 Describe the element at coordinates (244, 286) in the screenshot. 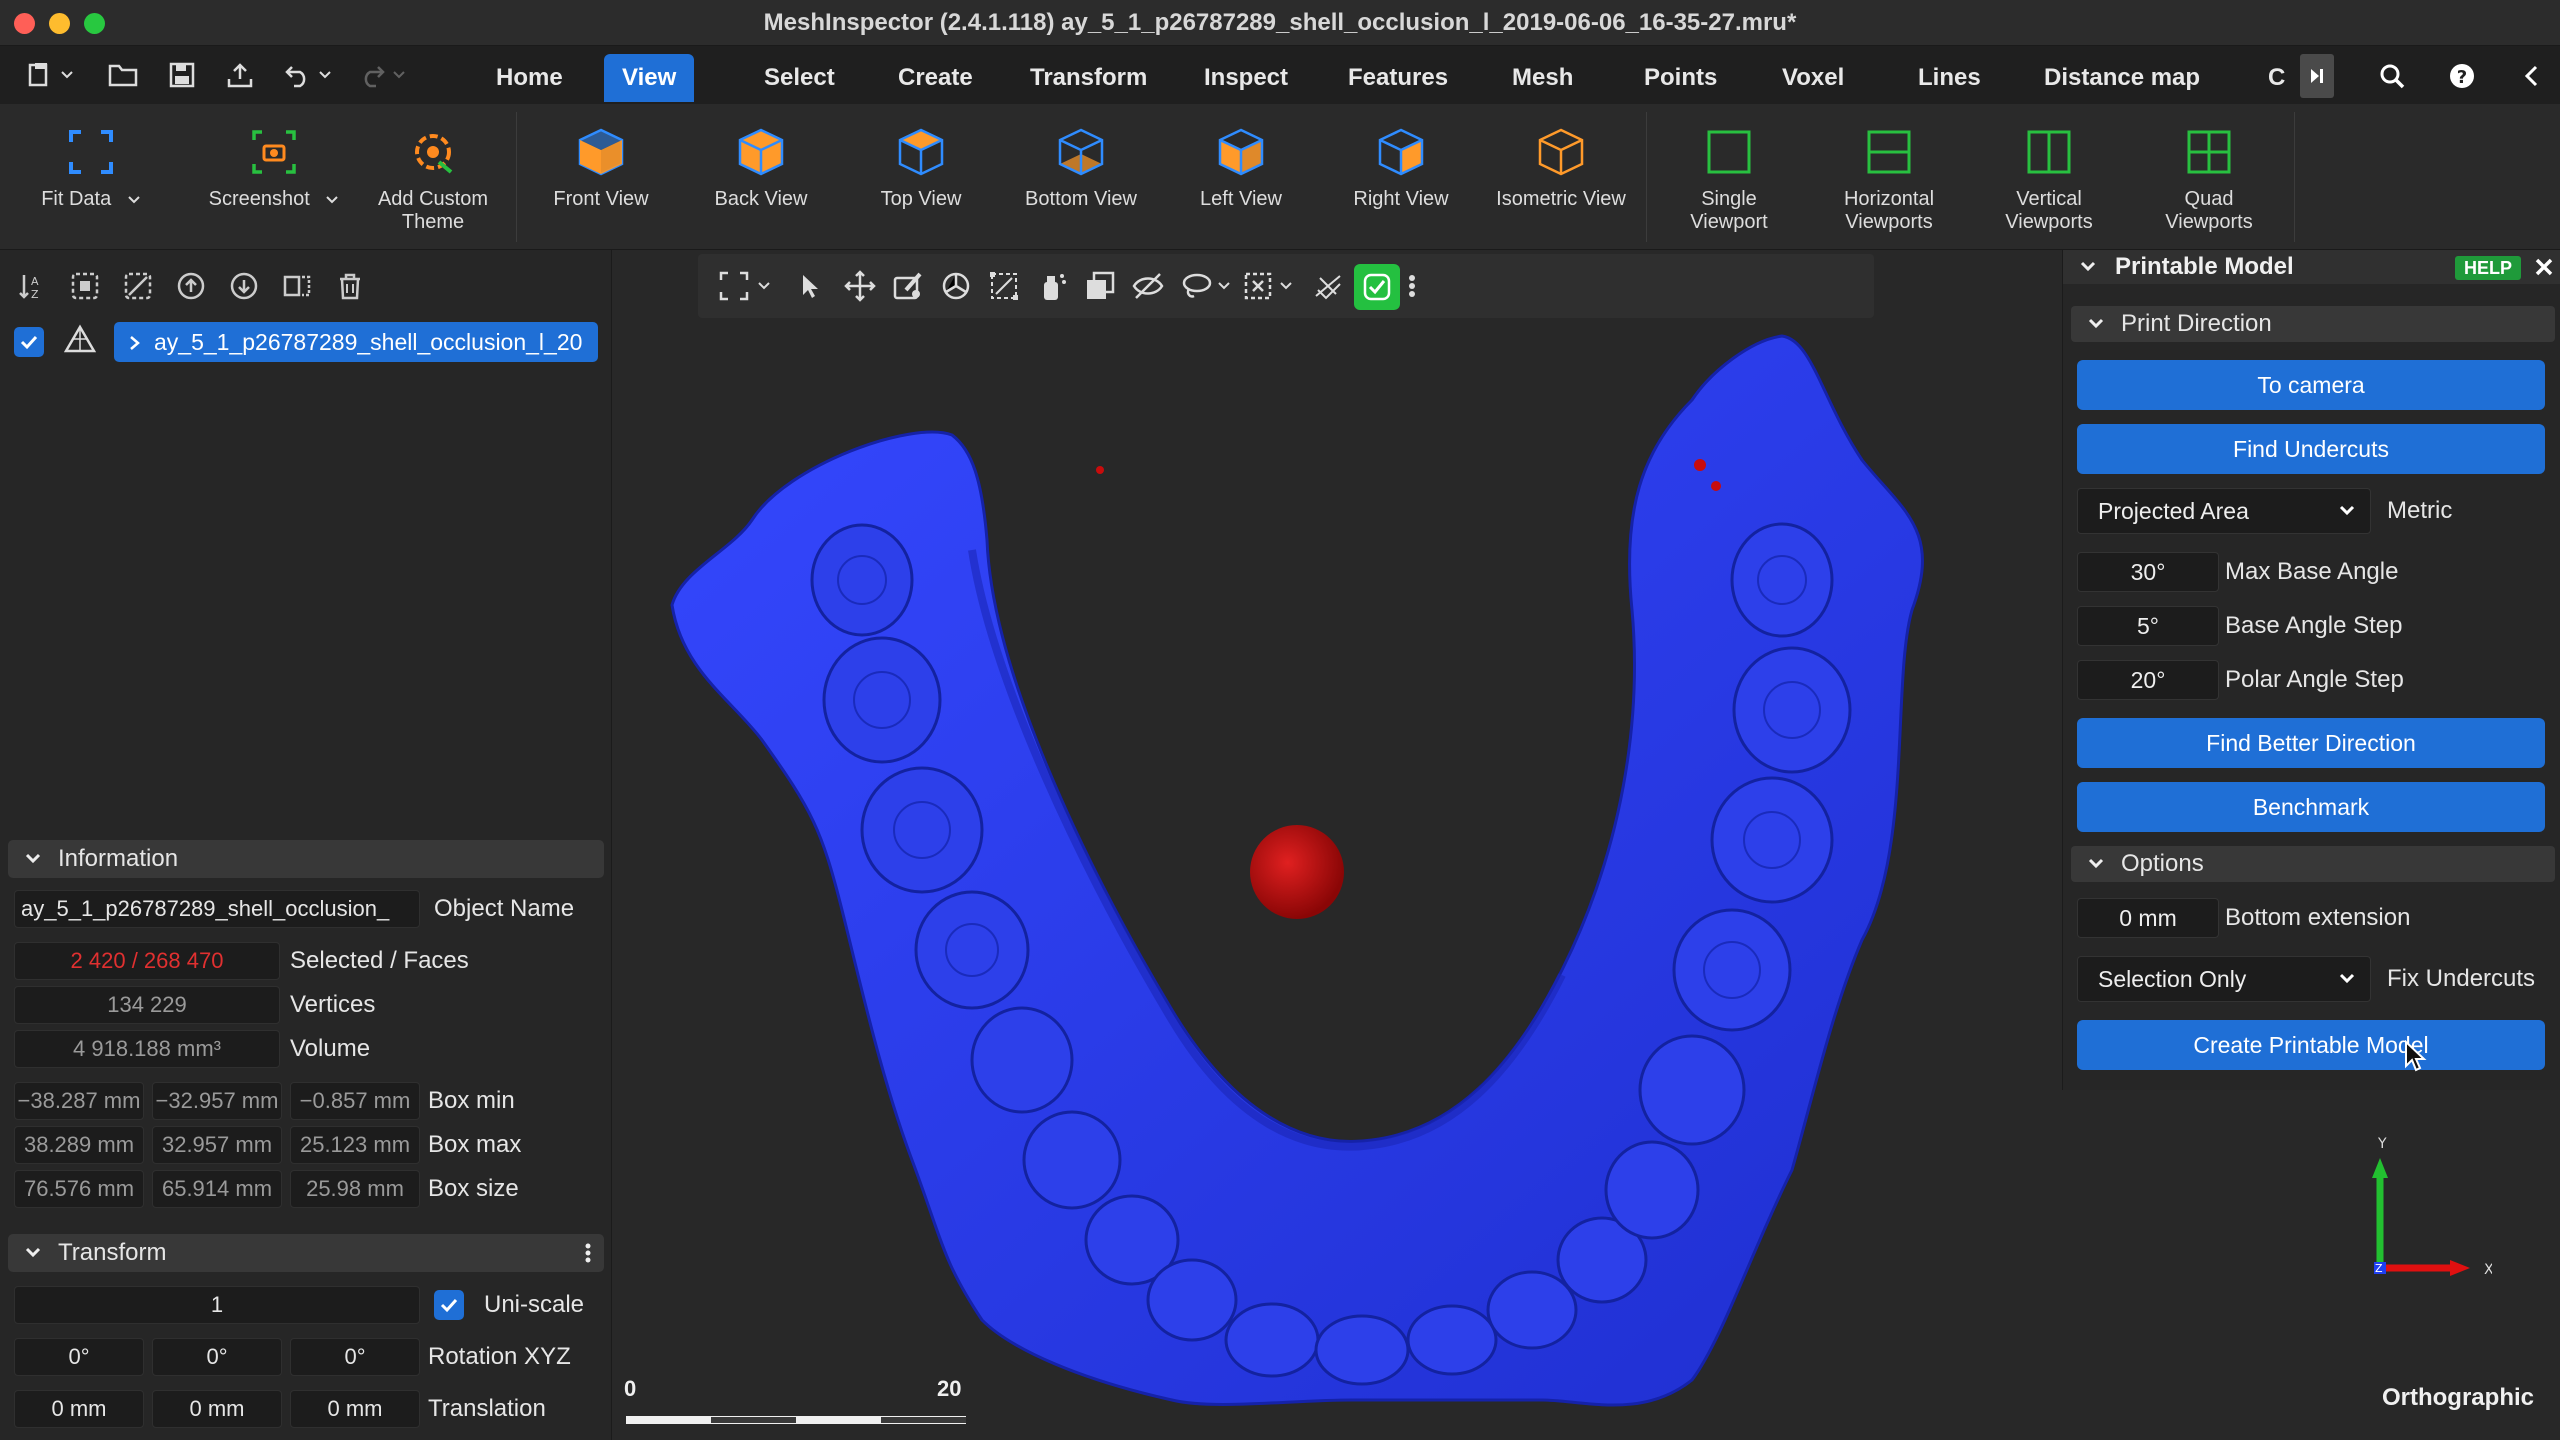

I see `move-down-icon` at that location.